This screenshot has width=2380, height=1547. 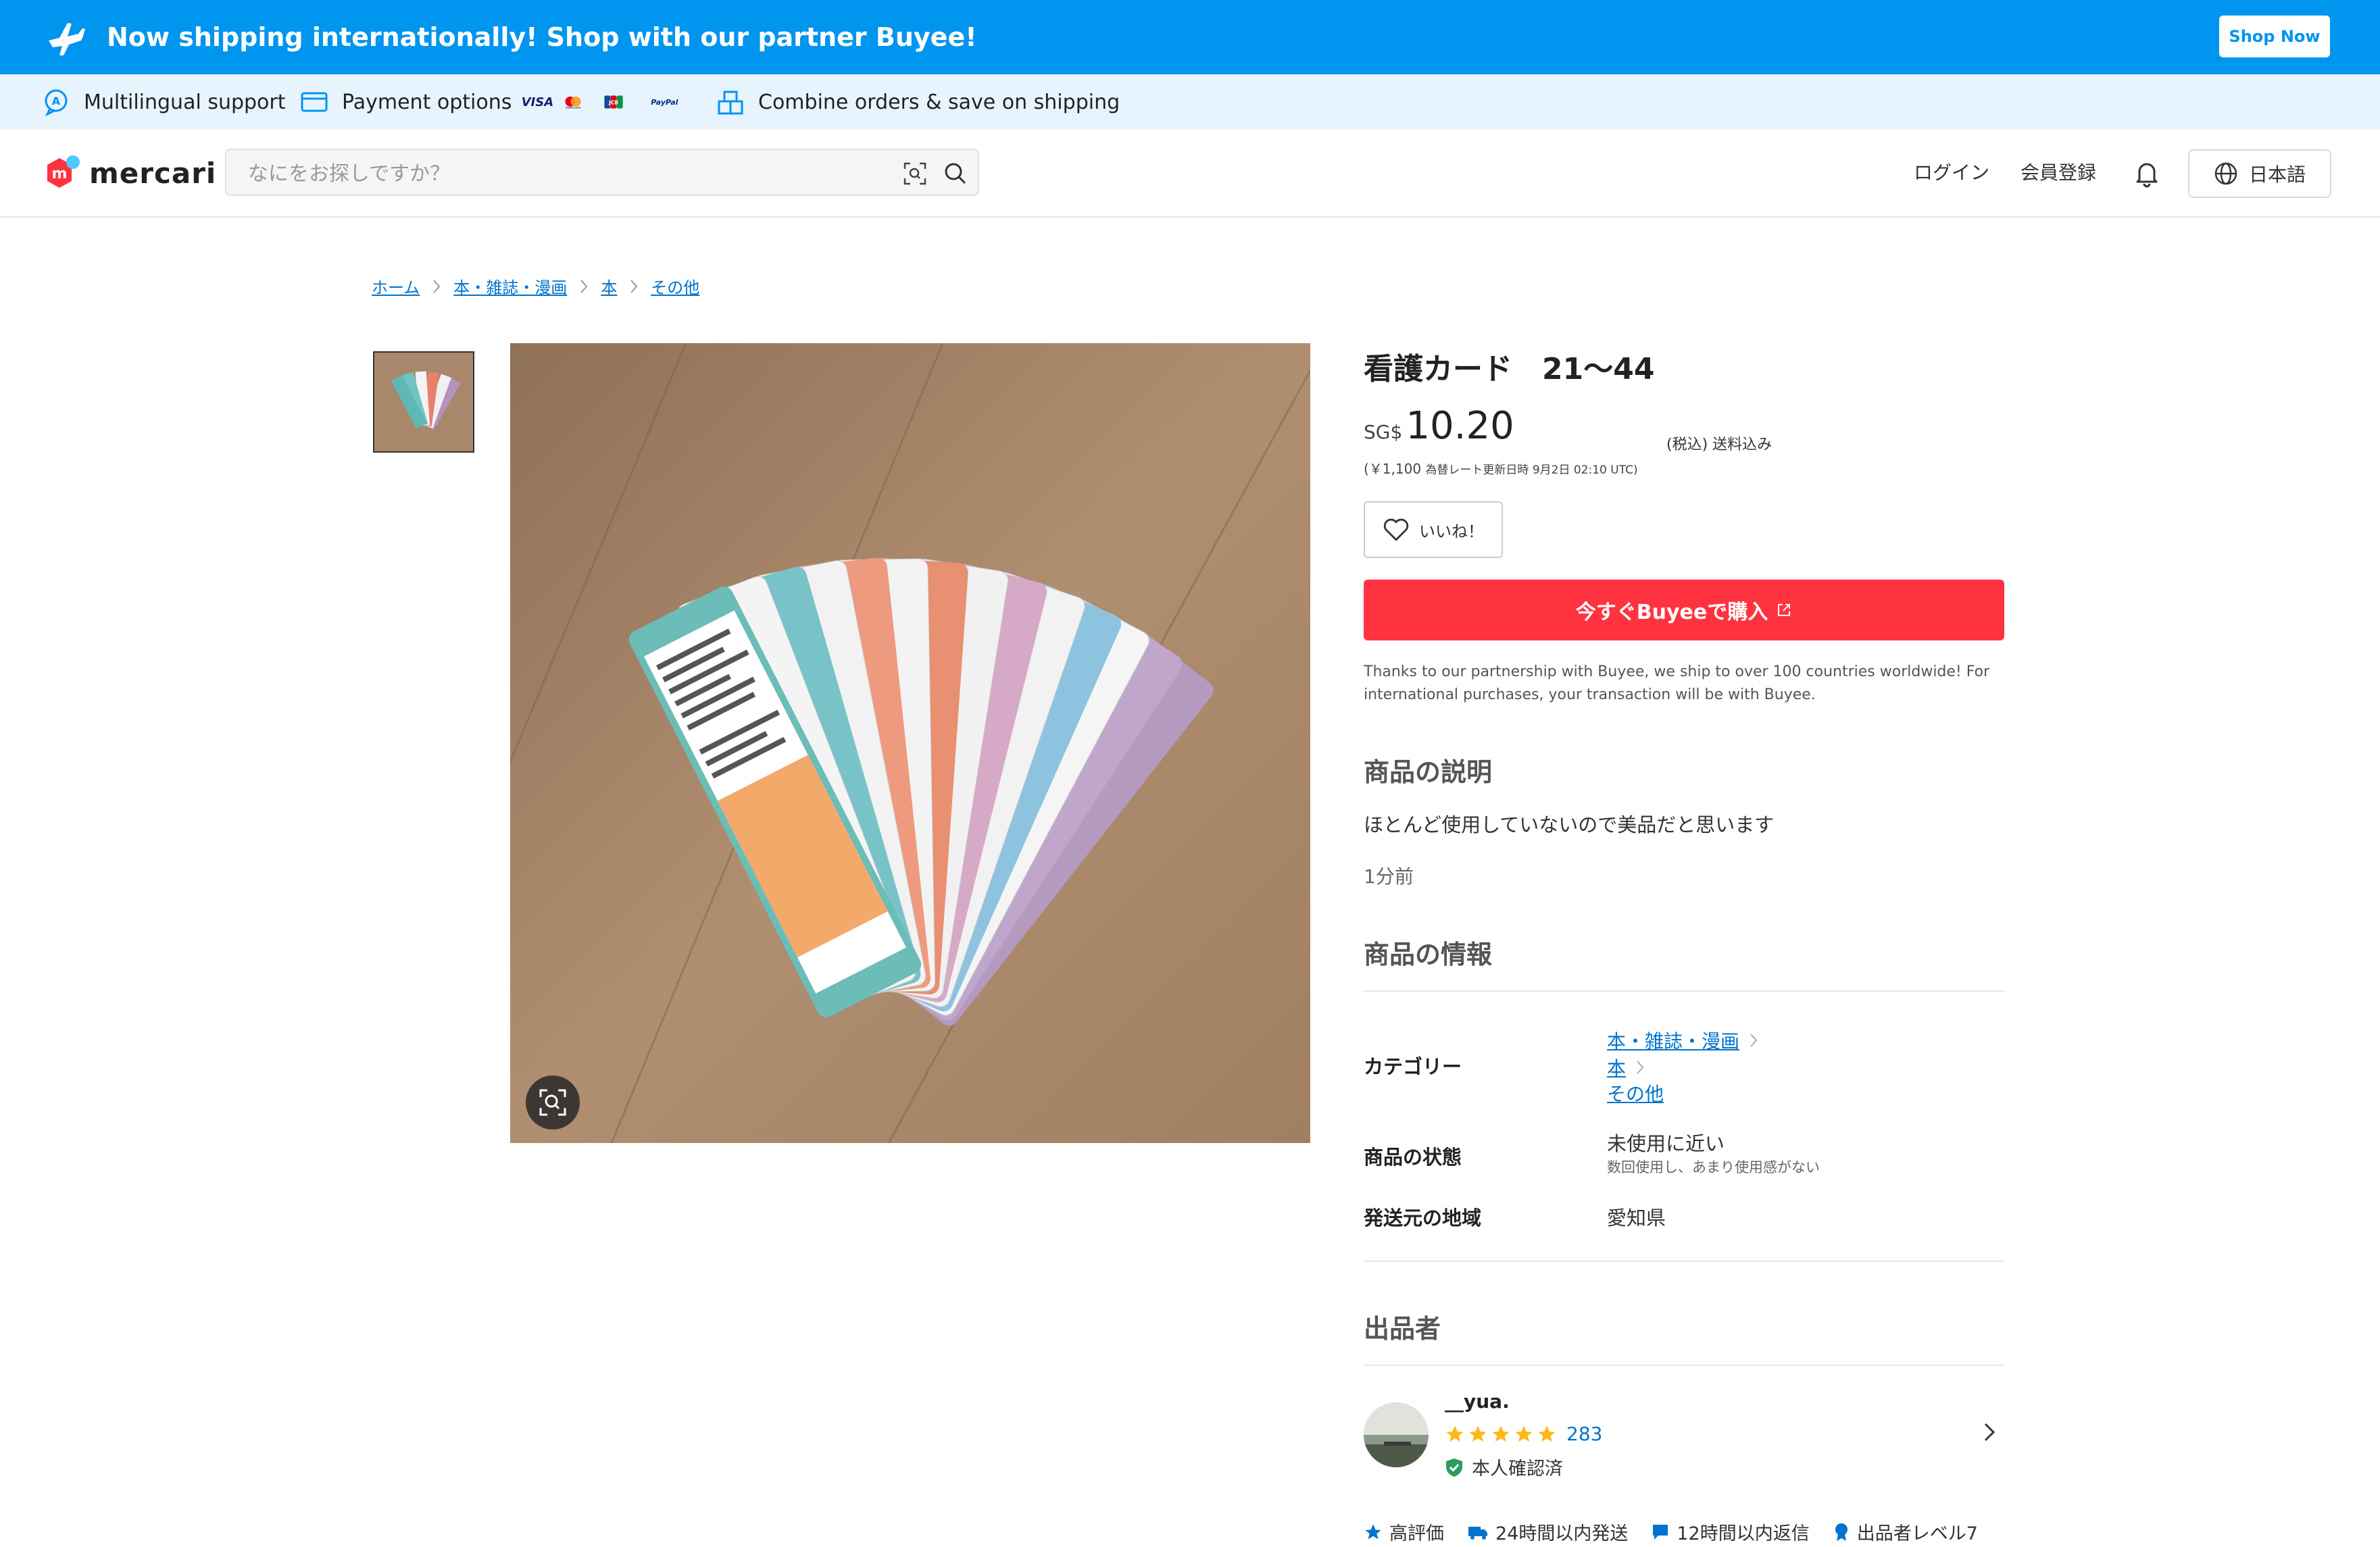 I want to click on svg-text: m, so click(x=60, y=174).